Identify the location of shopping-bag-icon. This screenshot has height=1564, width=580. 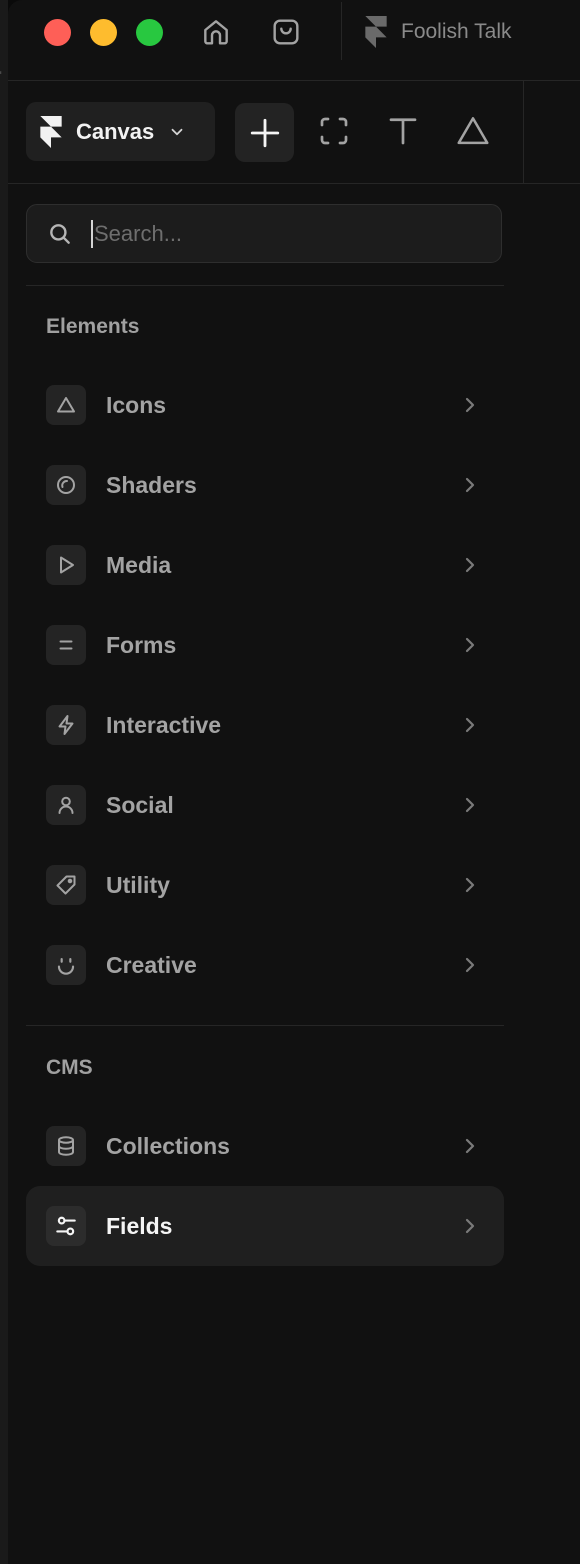
(286, 32).